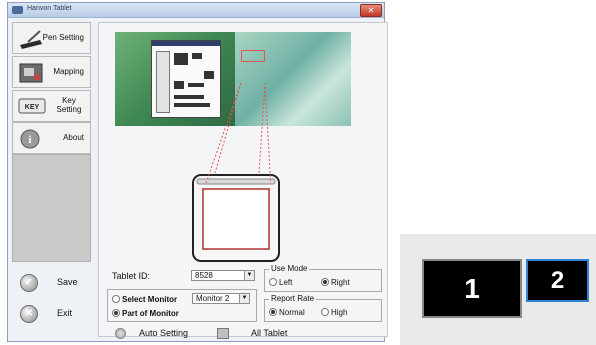  I want to click on auto-setting-button: Auto Setting, so click(163, 333).